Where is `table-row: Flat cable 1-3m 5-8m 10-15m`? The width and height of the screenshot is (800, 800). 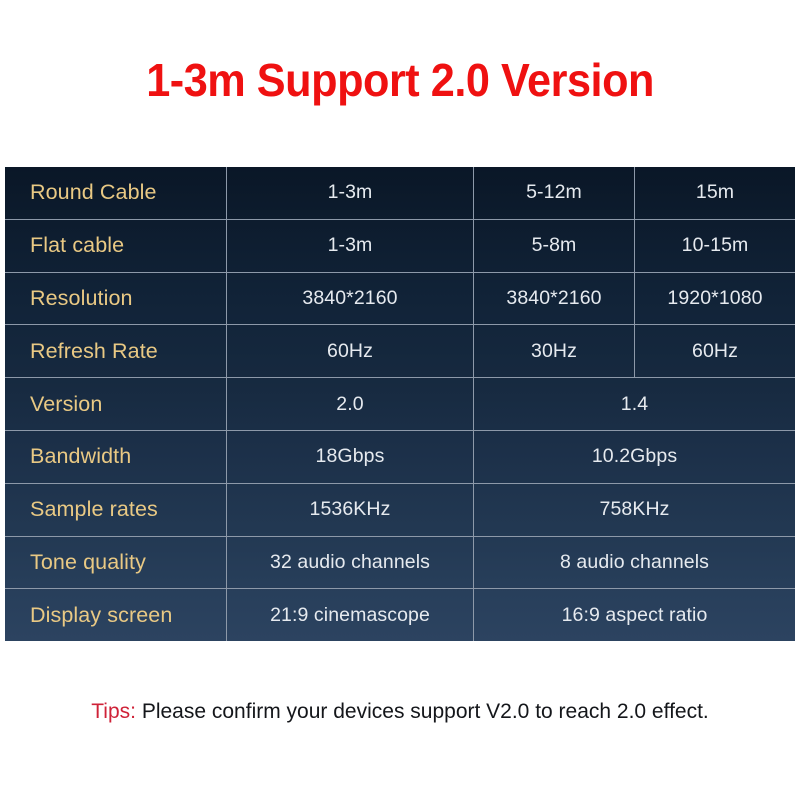
table-row: Flat cable 1-3m 5-8m 10-15m is located at coordinates (400, 245).